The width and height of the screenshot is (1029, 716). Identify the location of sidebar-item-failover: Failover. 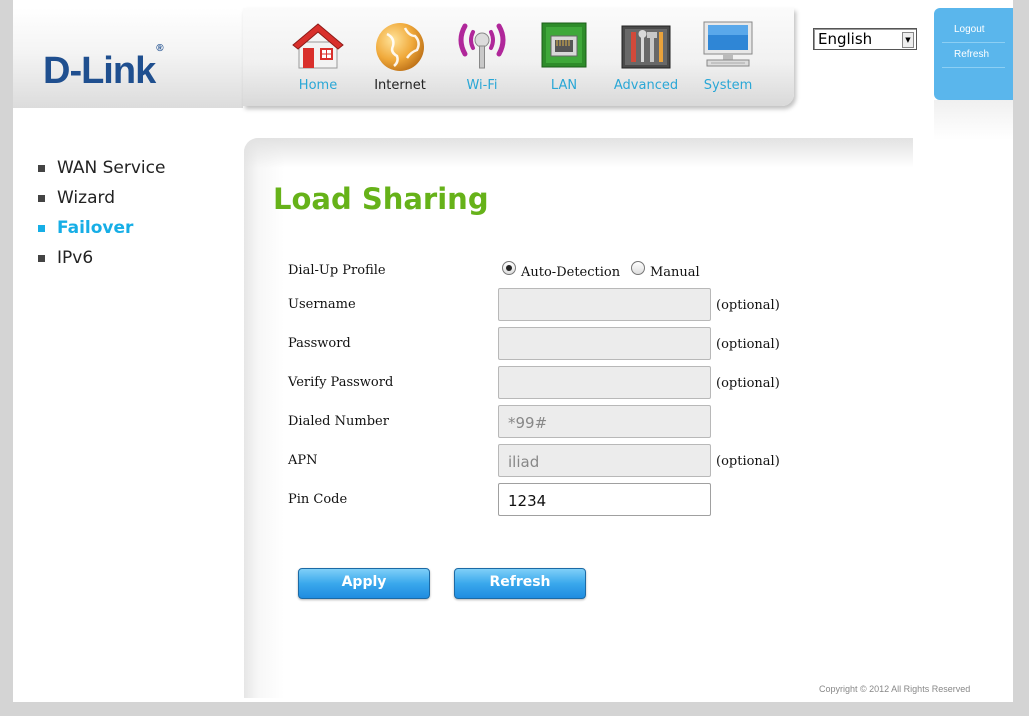
(101, 231).